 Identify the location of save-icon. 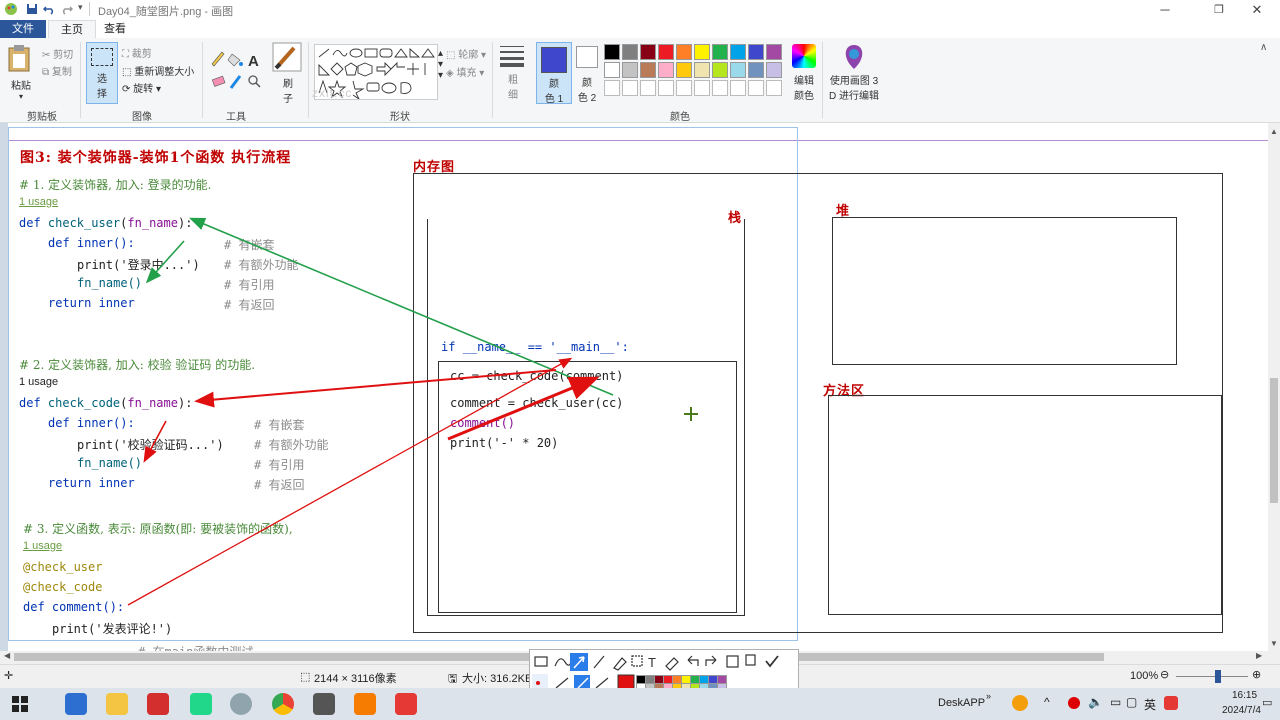
(32, 10).